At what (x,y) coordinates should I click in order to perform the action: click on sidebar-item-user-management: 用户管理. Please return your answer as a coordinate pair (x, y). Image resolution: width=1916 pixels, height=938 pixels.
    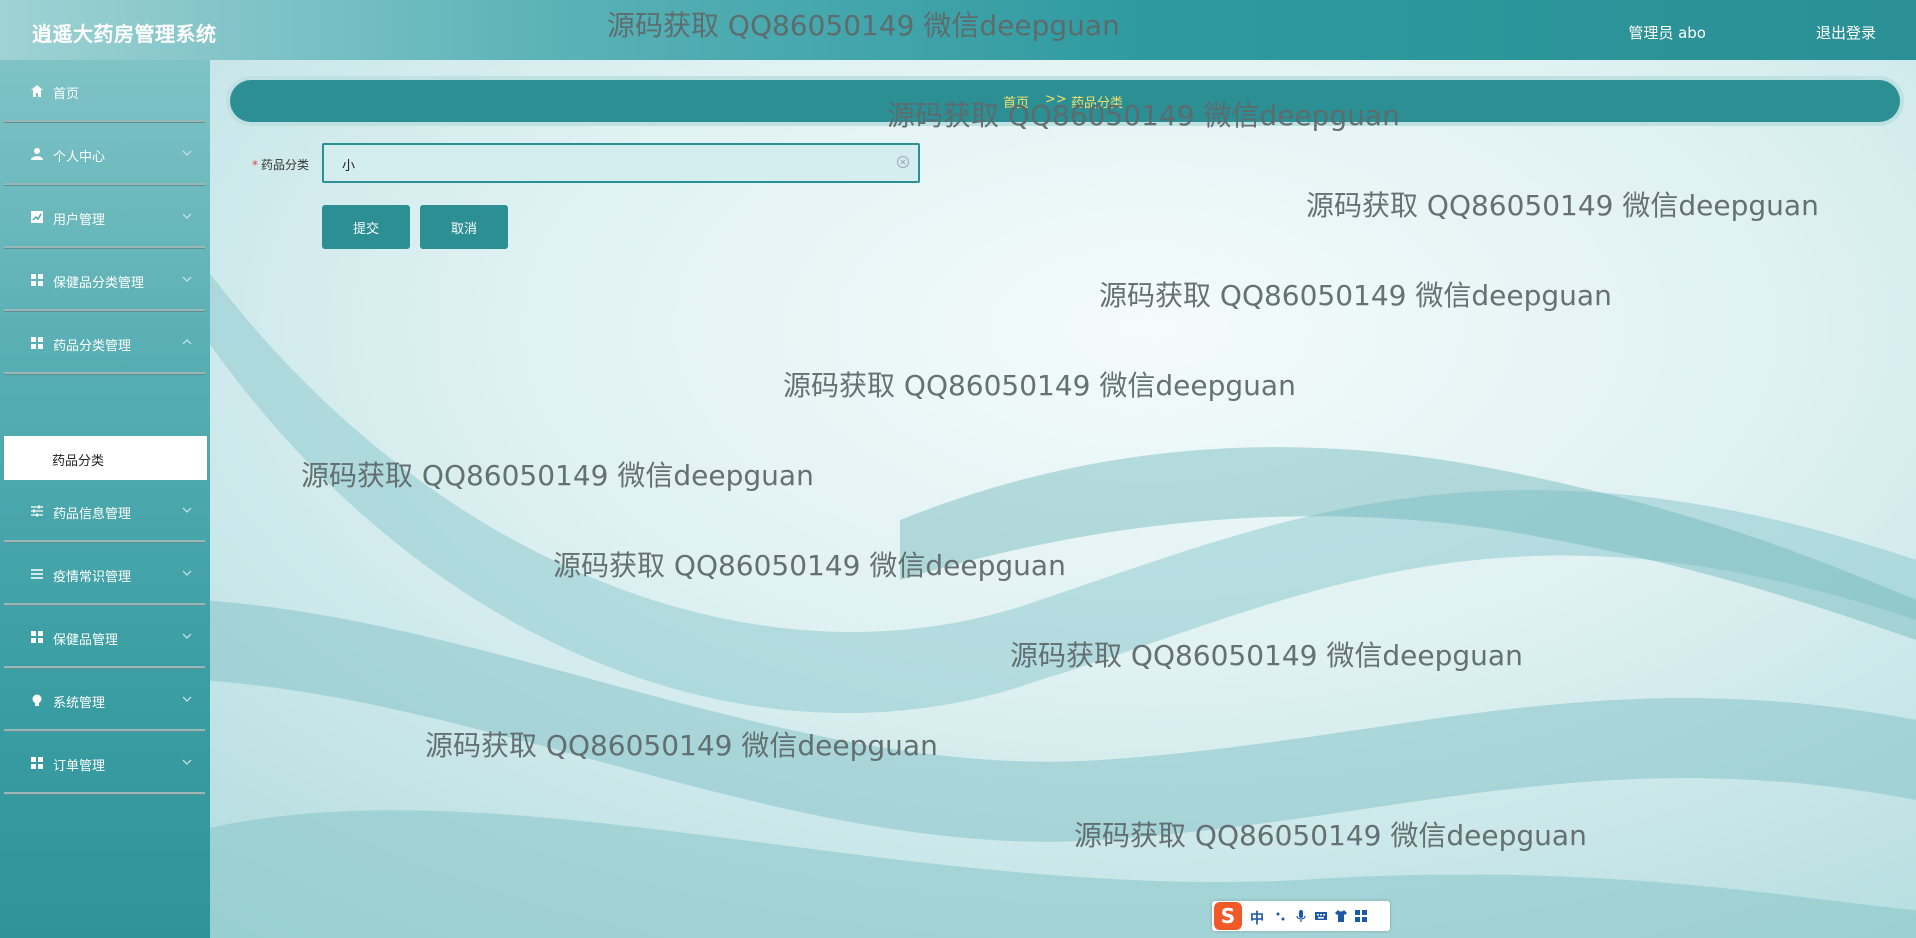
    Looking at the image, I should click on (104, 217).